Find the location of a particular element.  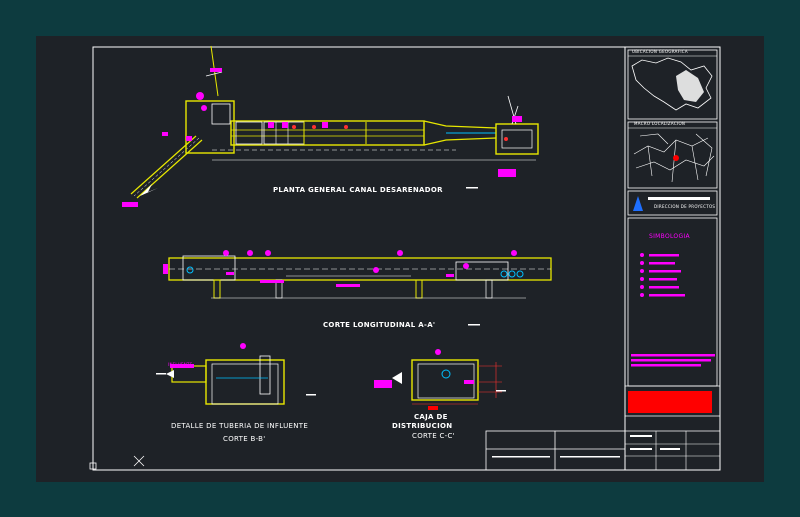

legend-header: SIMBOLOGIA is located at coordinates (669, 236).